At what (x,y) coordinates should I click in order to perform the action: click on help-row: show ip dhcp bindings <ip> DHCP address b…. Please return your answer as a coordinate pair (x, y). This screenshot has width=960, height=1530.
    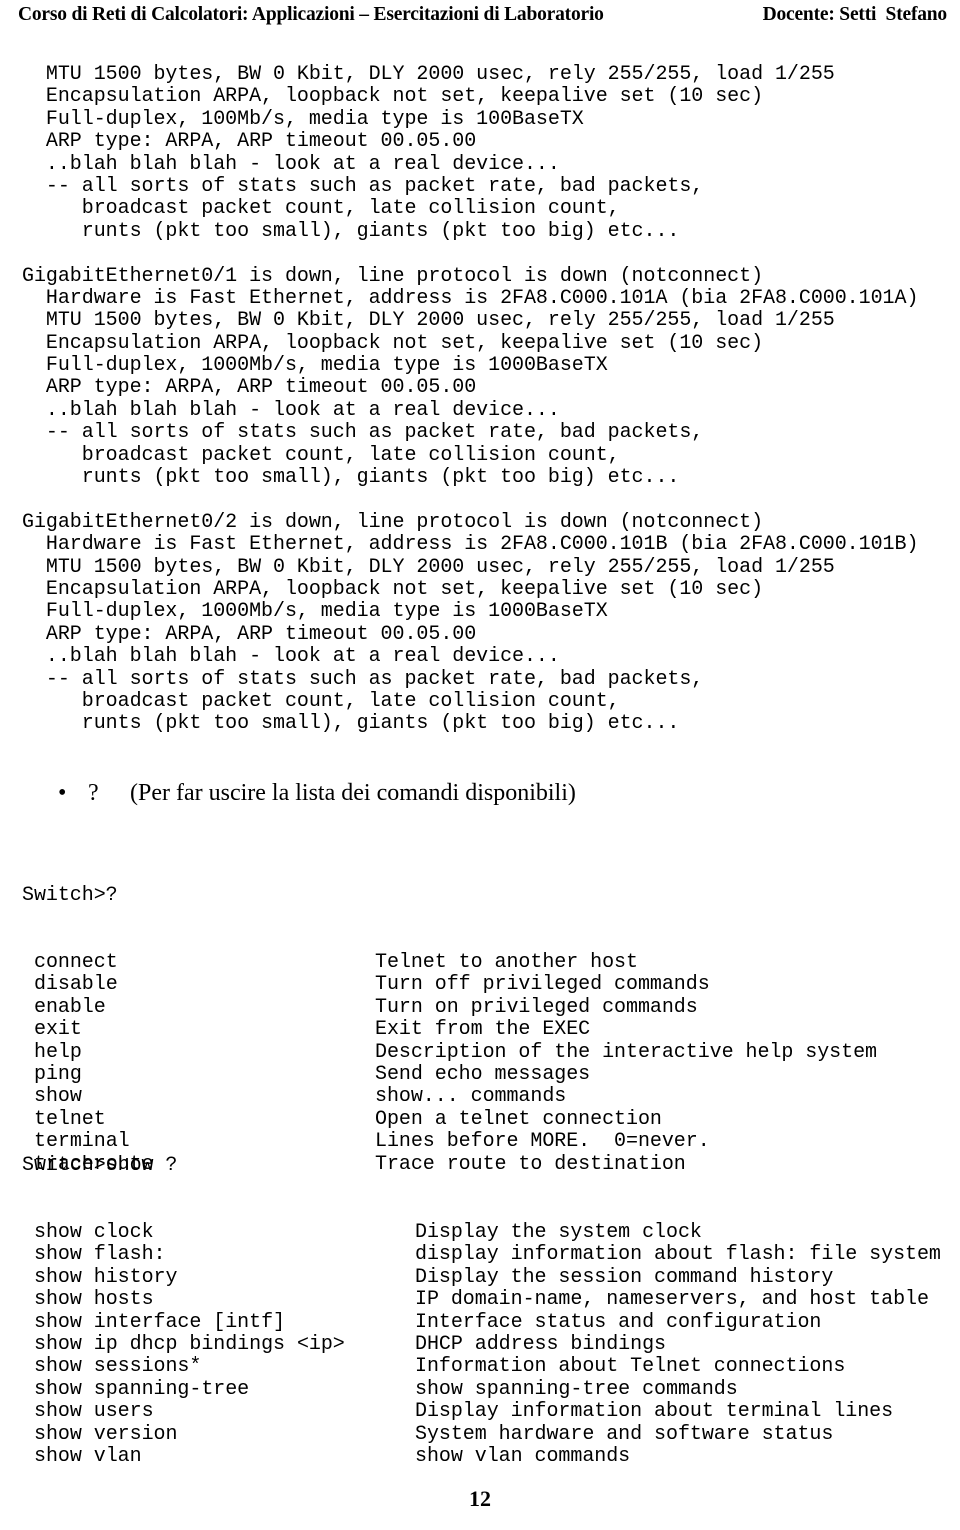
    Looking at the image, I should click on (344, 1344).